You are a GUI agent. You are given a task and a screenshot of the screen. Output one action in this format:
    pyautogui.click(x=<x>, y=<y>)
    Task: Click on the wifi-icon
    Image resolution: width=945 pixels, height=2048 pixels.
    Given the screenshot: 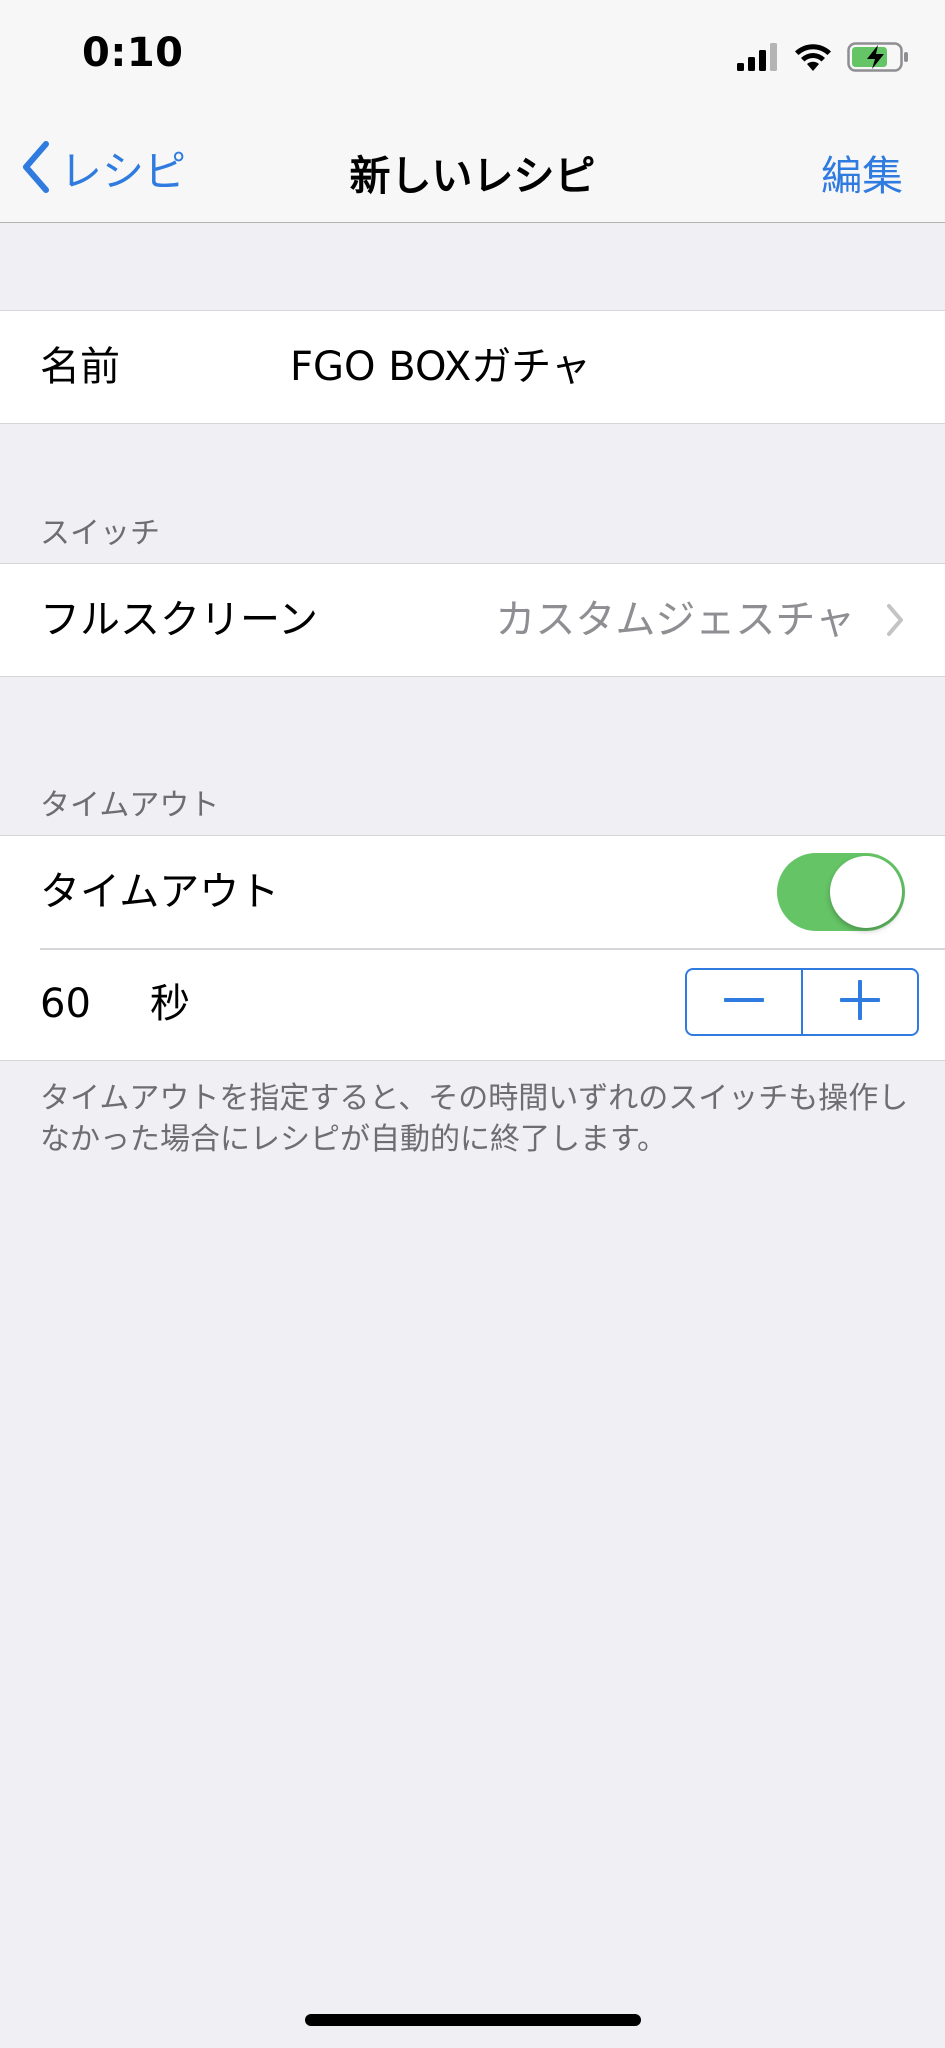 What is the action you would take?
    pyautogui.click(x=813, y=59)
    